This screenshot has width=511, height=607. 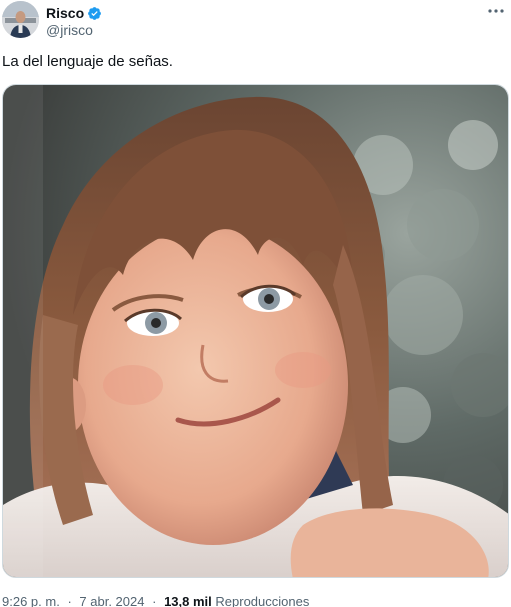 I want to click on views-label: Reproducciones, so click(x=262, y=600).